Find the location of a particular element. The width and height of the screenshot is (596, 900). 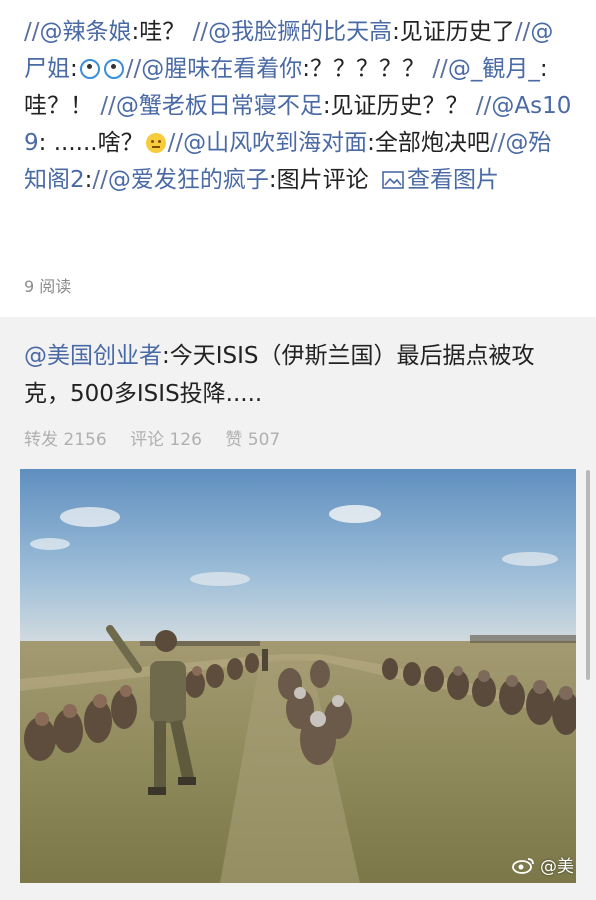

comment-text: :图片评论 is located at coordinates (318, 180).